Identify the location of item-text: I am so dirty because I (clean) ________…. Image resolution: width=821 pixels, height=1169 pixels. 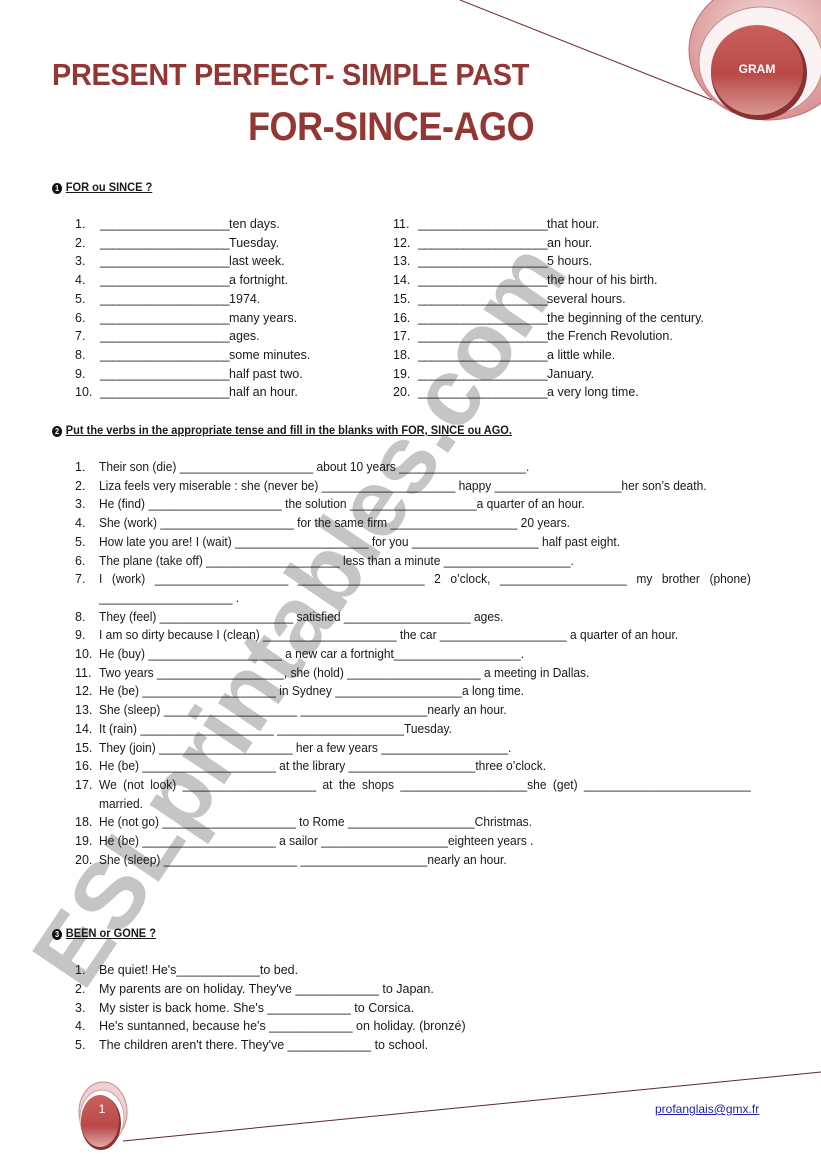
(389, 635).